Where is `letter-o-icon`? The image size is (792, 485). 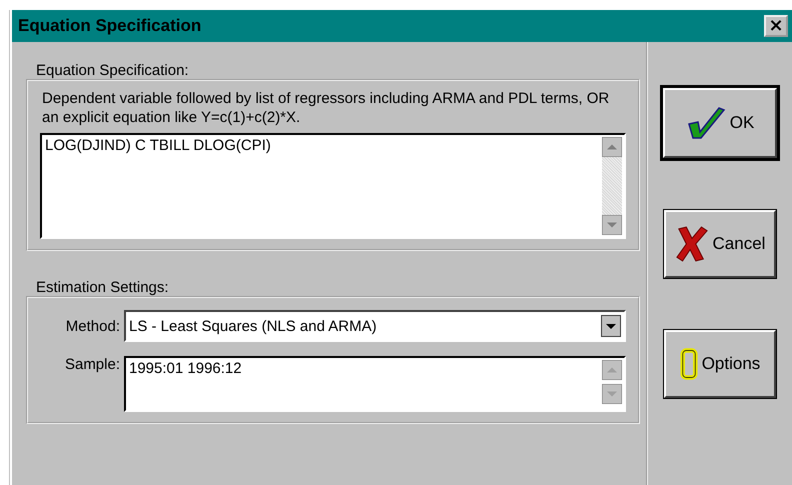
letter-o-icon is located at coordinates (689, 364).